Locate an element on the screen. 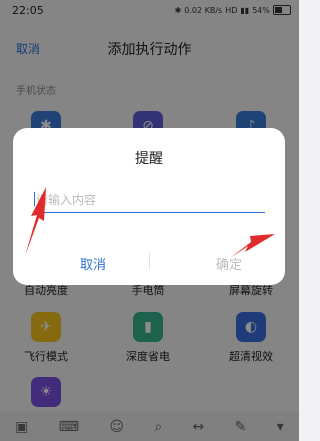  annotation-arrows is located at coordinates (150, 222).